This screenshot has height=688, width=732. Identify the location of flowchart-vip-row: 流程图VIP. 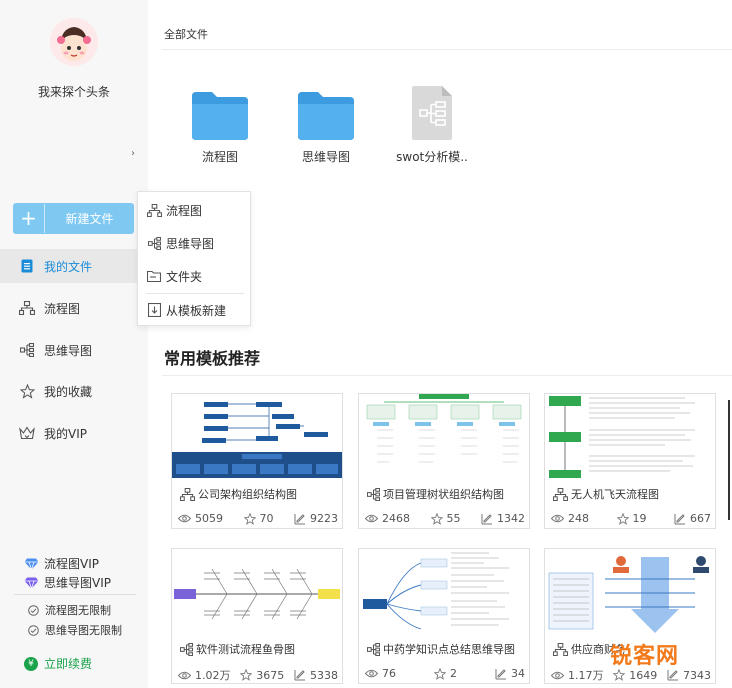
(61, 563).